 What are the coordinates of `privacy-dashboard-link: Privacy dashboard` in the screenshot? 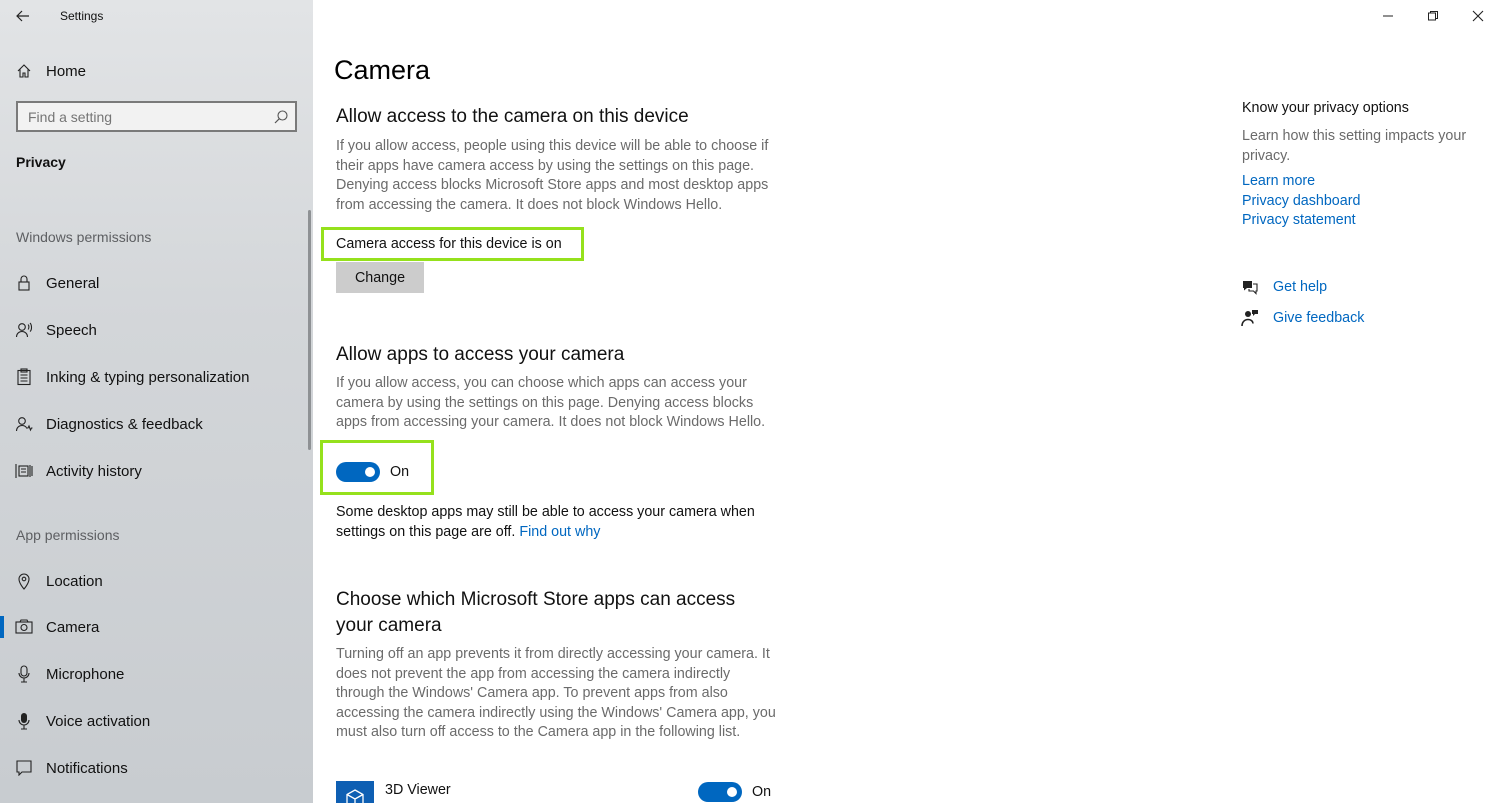 It's located at (1301, 201).